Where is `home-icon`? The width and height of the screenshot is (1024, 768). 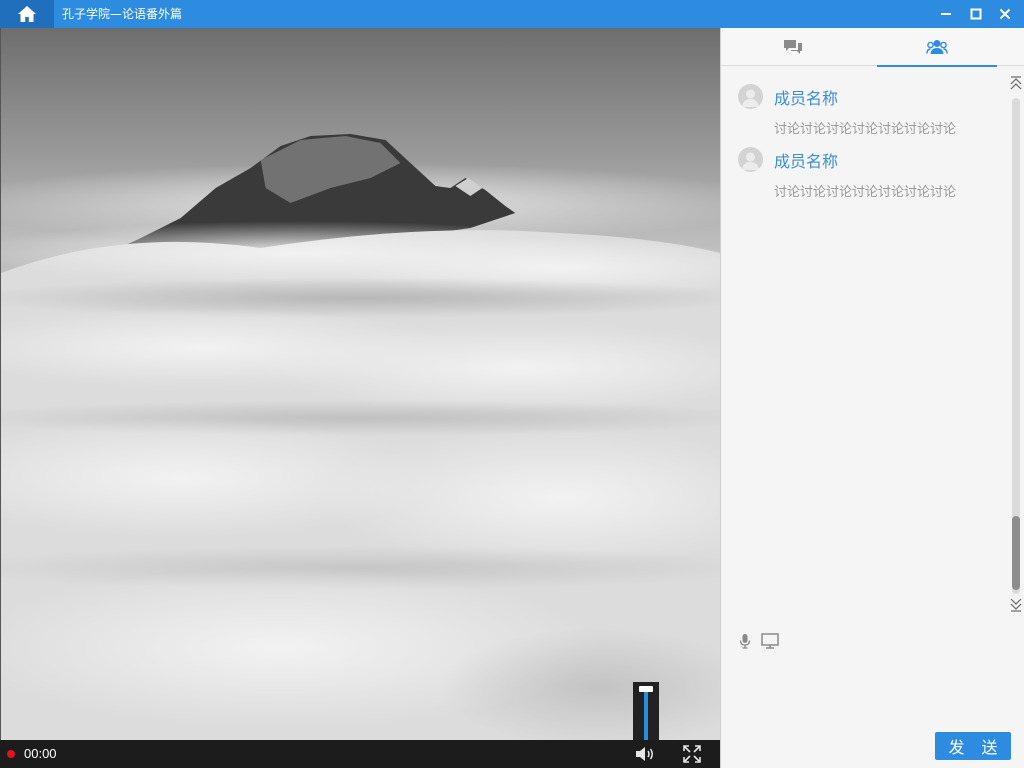 home-icon is located at coordinates (27, 14).